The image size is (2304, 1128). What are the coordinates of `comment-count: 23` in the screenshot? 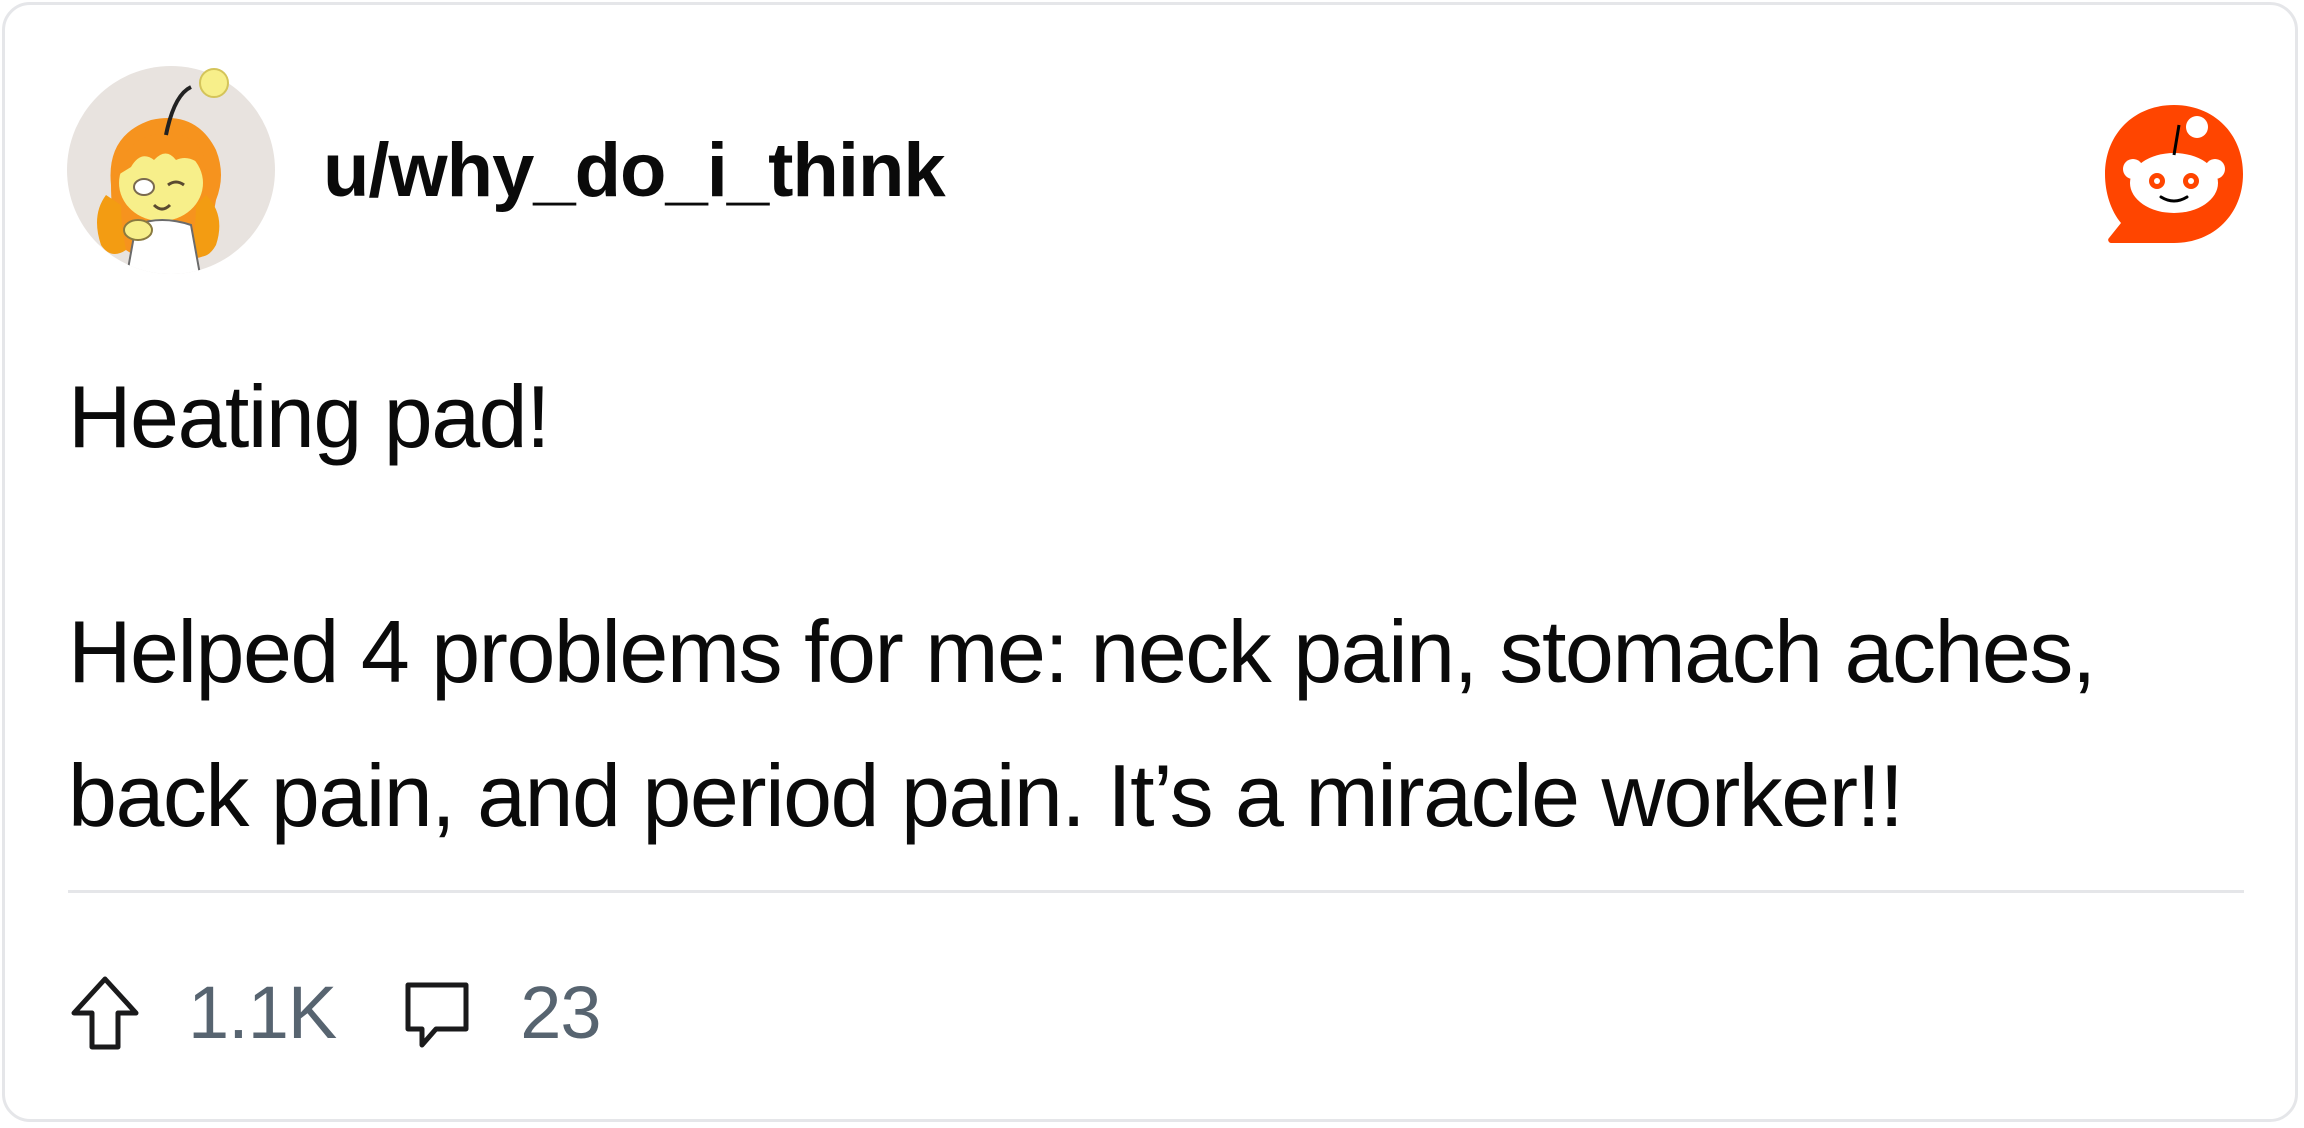 It's located at (560, 1012).